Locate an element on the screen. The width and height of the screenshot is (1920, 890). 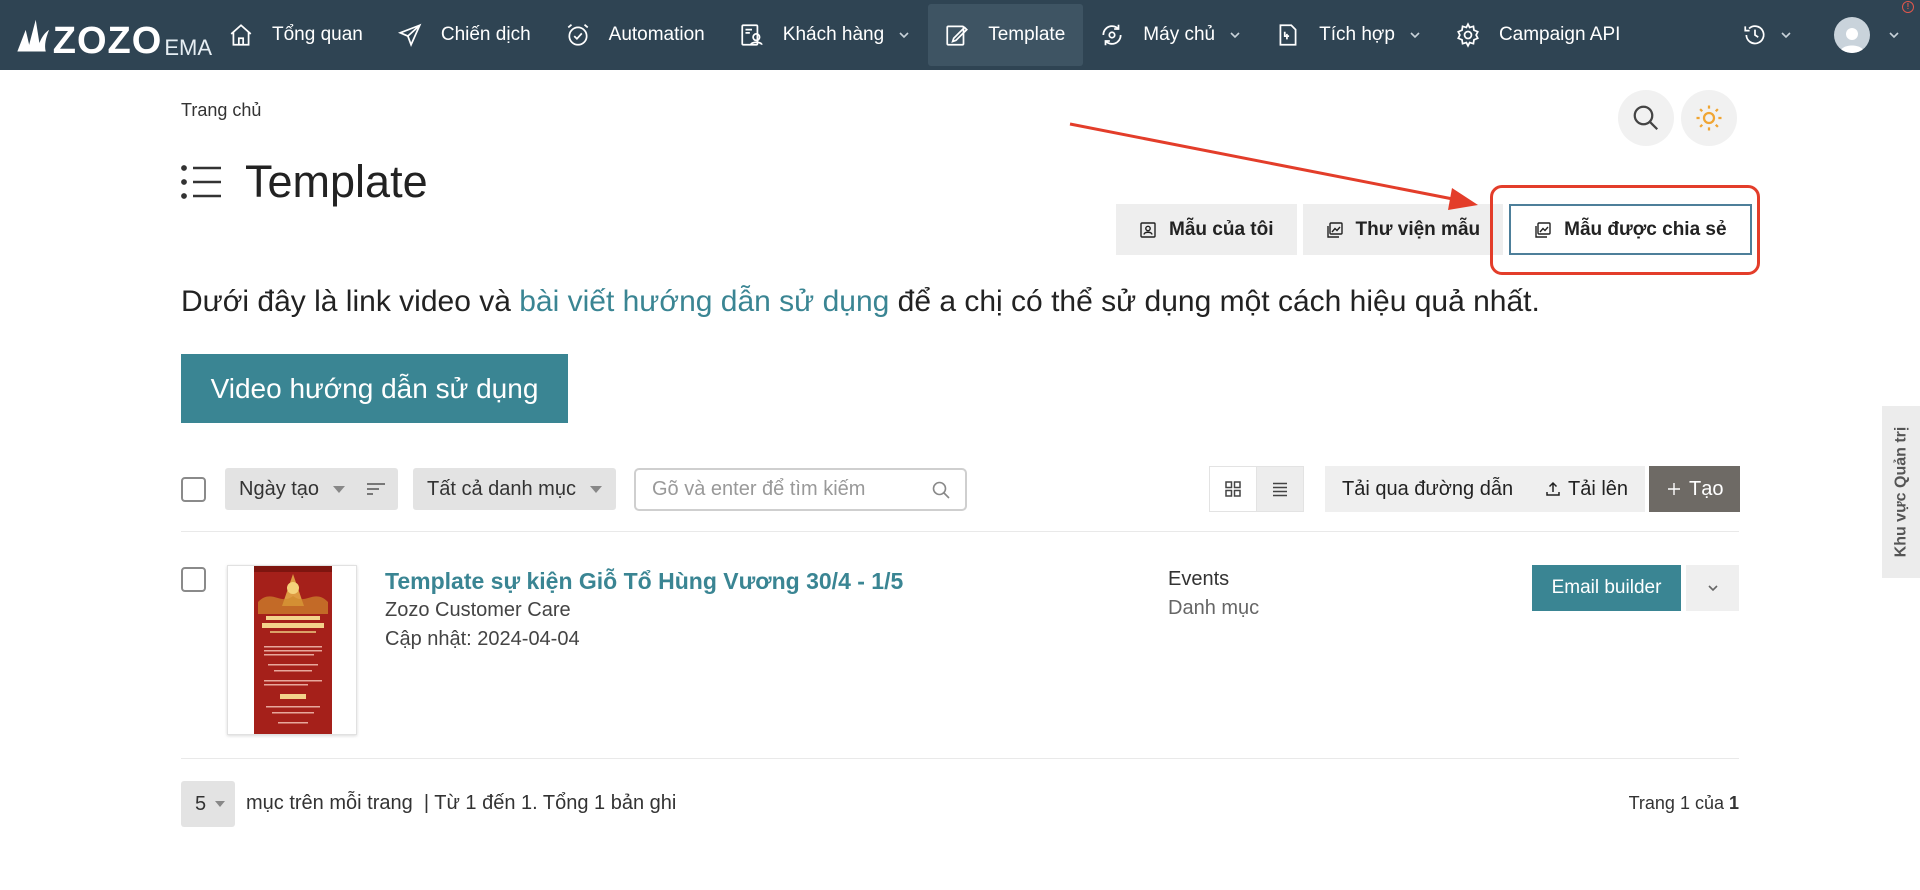
select-all-checkbox is located at coordinates (193, 489).